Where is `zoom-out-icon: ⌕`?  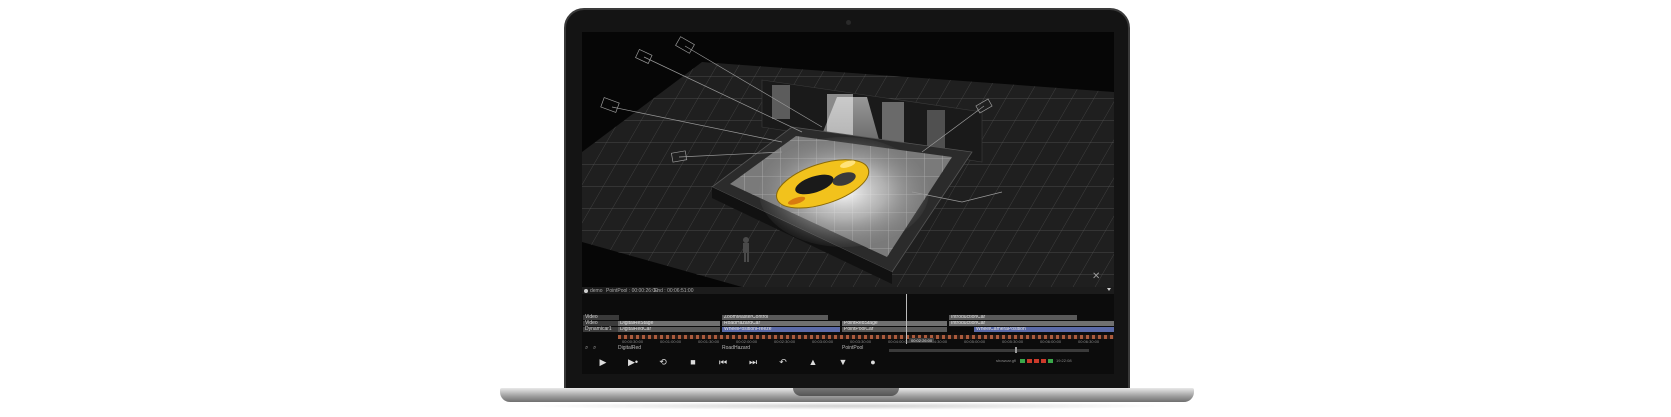 zoom-out-icon: ⌕ is located at coordinates (594, 348).